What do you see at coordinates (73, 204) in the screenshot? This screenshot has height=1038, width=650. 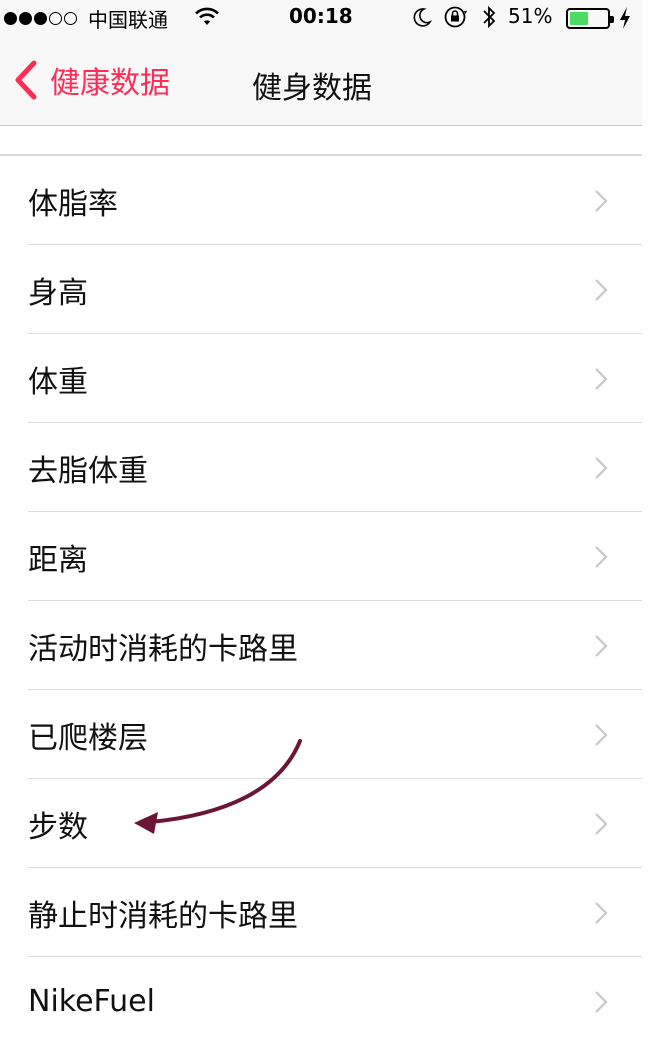 I see `list-item-label: 体脂率` at bounding box center [73, 204].